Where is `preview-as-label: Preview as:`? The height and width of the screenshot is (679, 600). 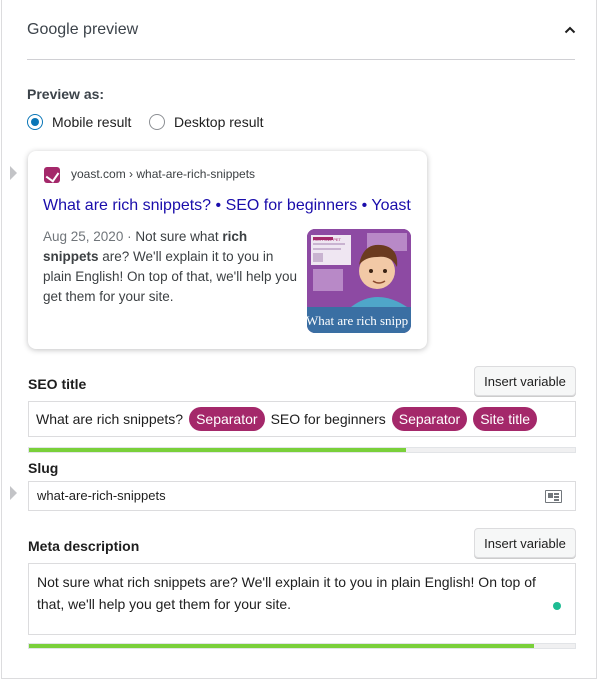
preview-as-label: Preview as: is located at coordinates (66, 94).